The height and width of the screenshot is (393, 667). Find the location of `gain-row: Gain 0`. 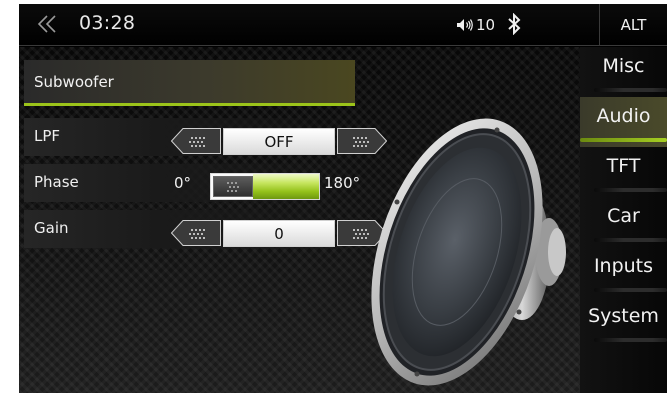

gain-row: Gain 0 is located at coordinates (205, 229).